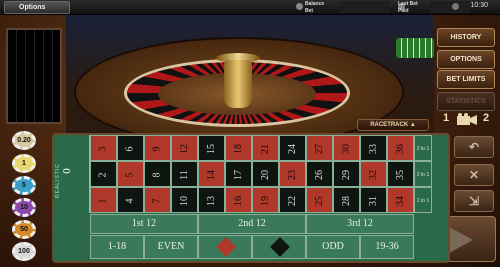  I want to click on number-cell: 33, so click(373, 148).